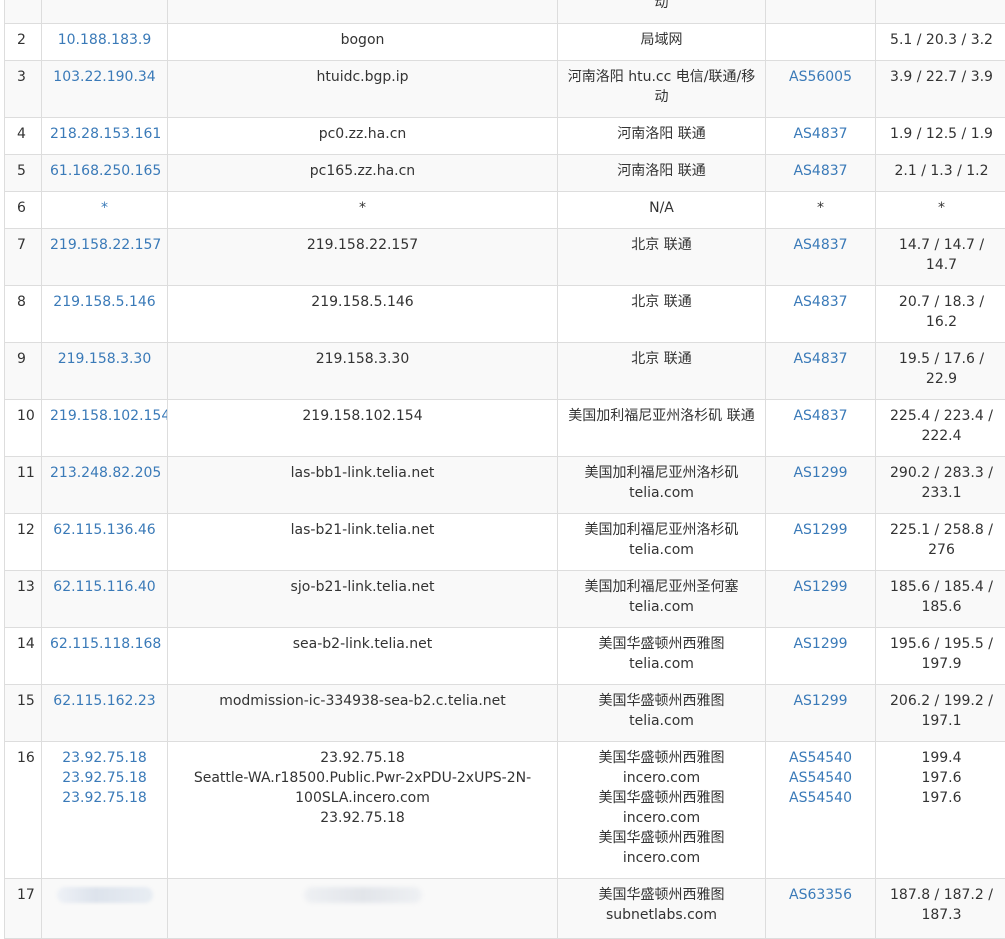 This screenshot has width=1005, height=939. What do you see at coordinates (941, 711) in the screenshot?
I see `latency-text: 206.2 / 199.2 / 197.1` at bounding box center [941, 711].